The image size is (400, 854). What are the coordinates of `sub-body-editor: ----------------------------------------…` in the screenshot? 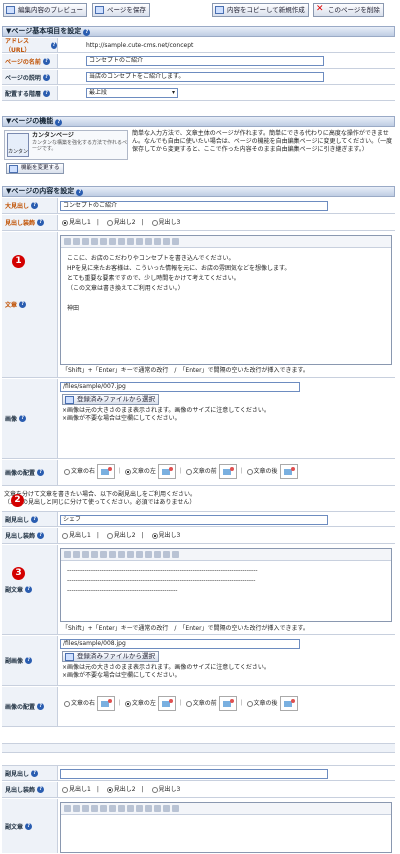 It's located at (226, 585).